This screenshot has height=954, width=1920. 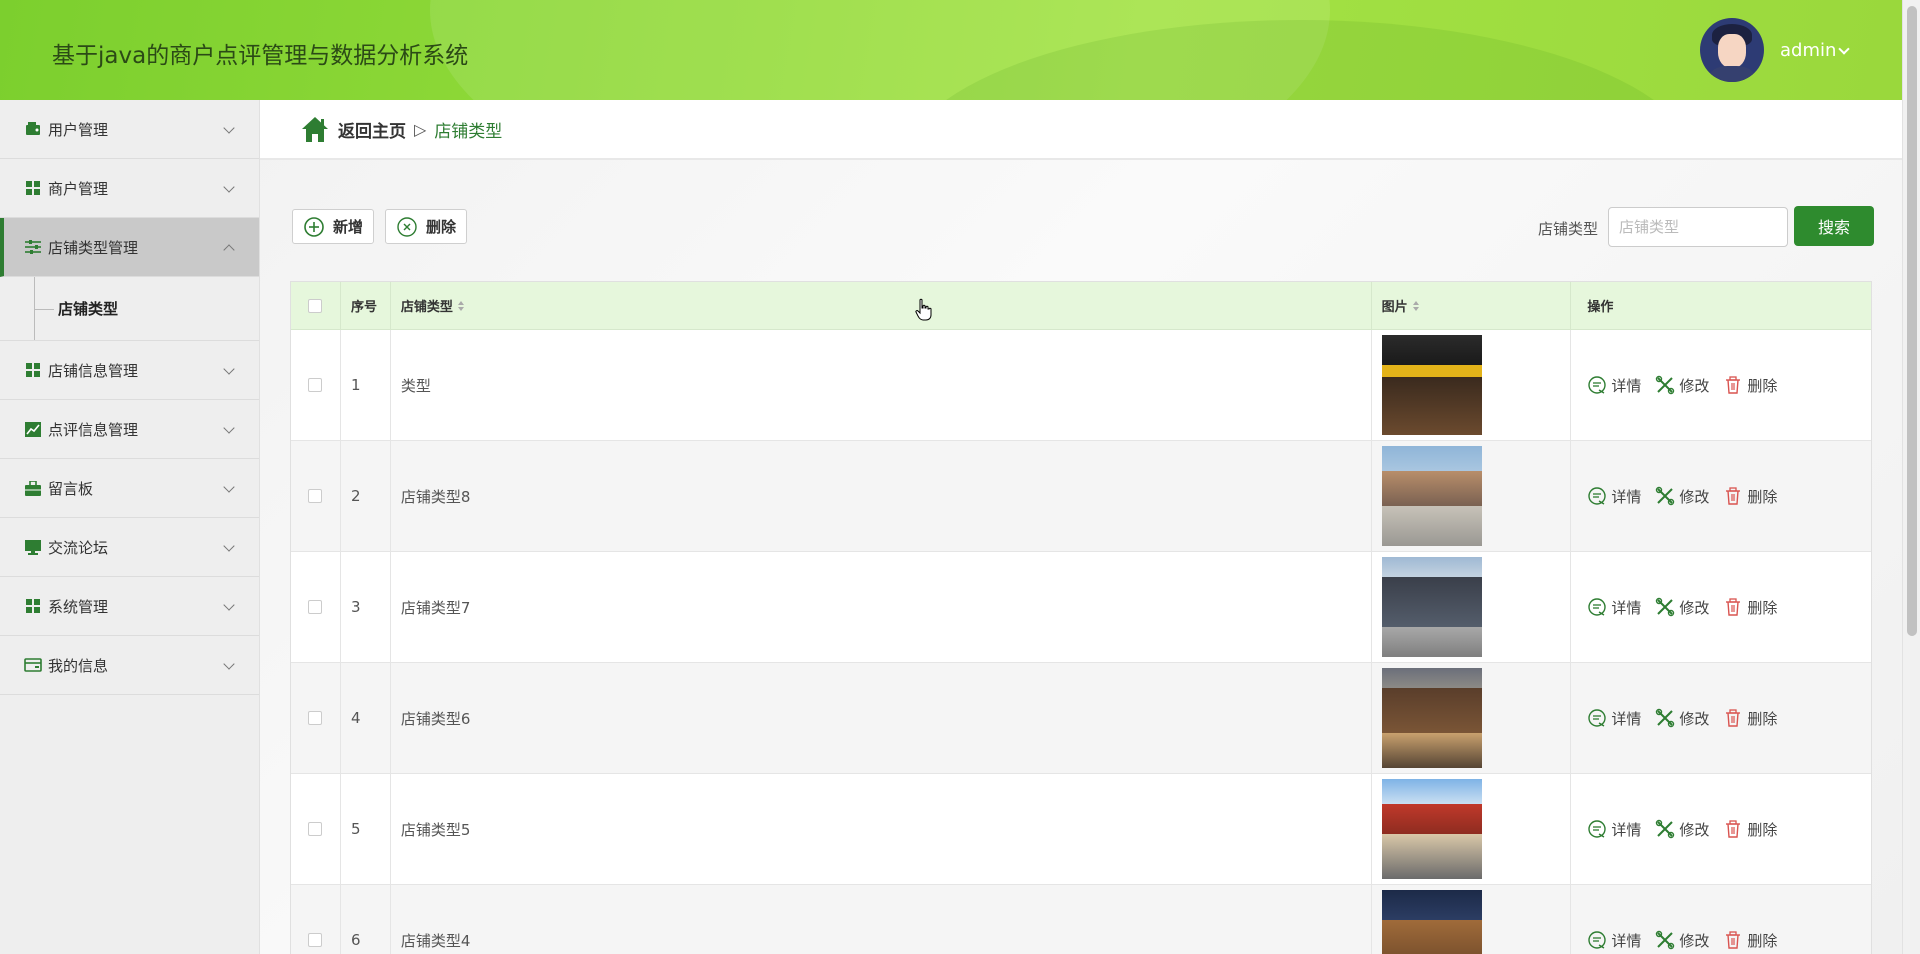 I want to click on sidebar-item-merchant-management: 商户管理, so click(x=129, y=188).